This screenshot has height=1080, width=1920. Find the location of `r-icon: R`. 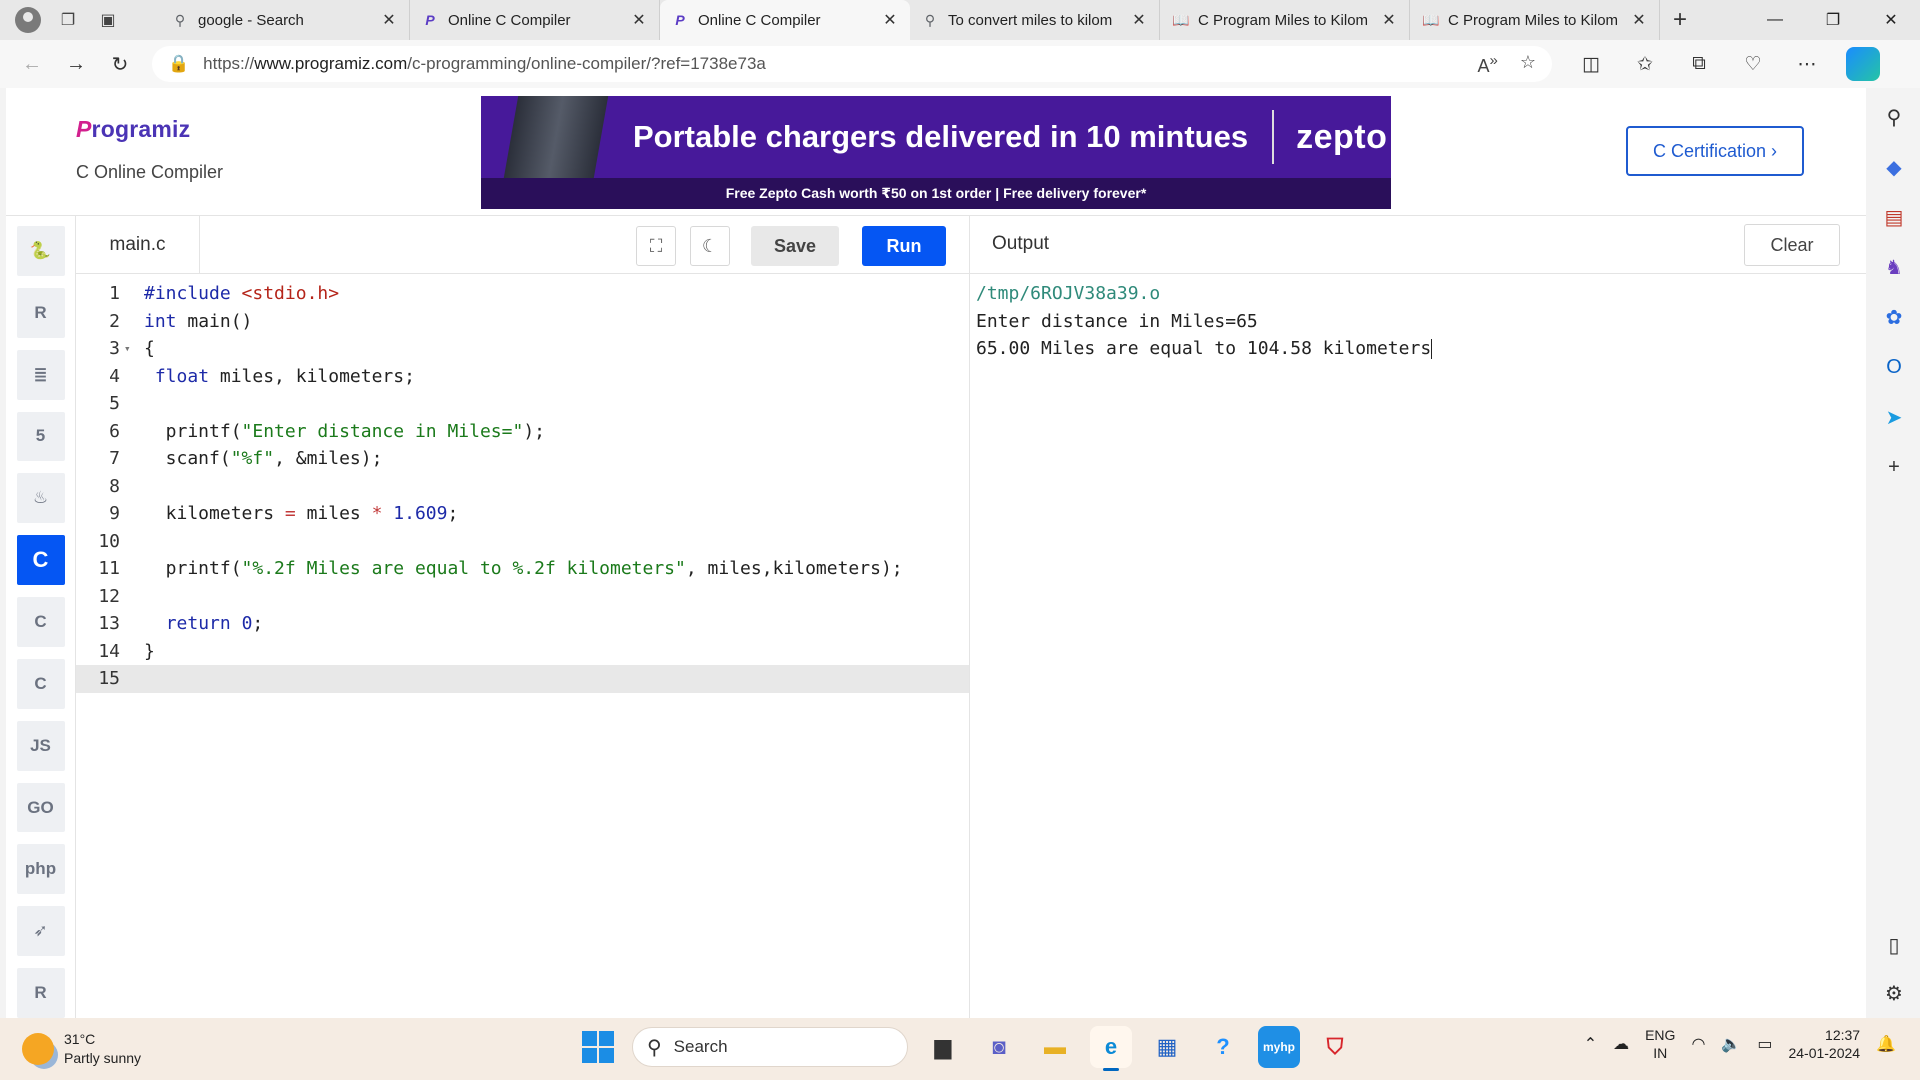

r-icon: R is located at coordinates (40, 312).